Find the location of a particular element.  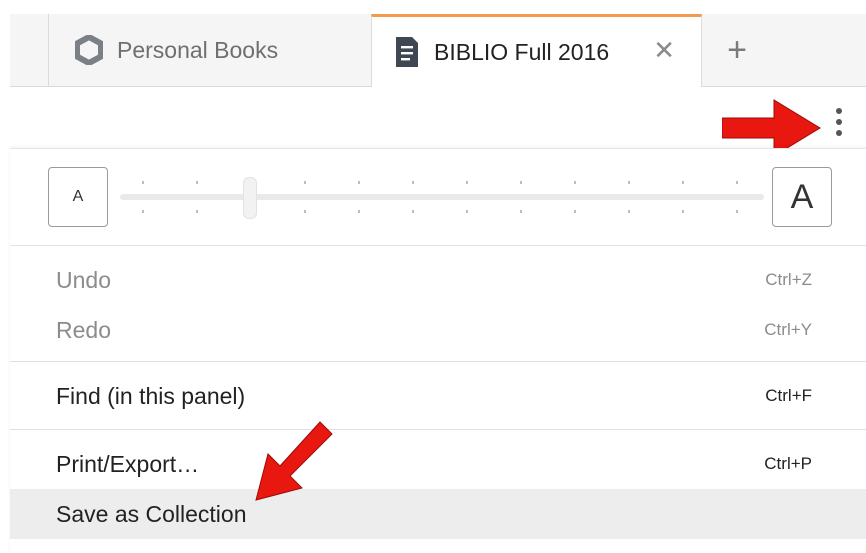

menu-item-label: Undo is located at coordinates (83, 279).